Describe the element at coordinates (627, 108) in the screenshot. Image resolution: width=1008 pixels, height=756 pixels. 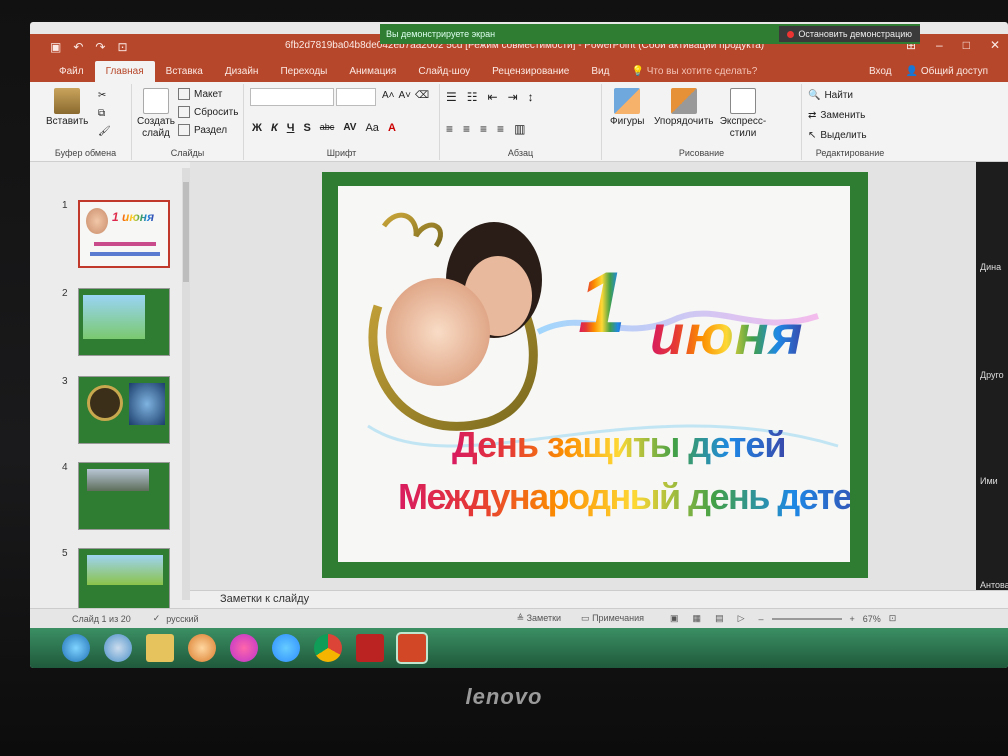
I see `shapes-button: Фигуры` at that location.